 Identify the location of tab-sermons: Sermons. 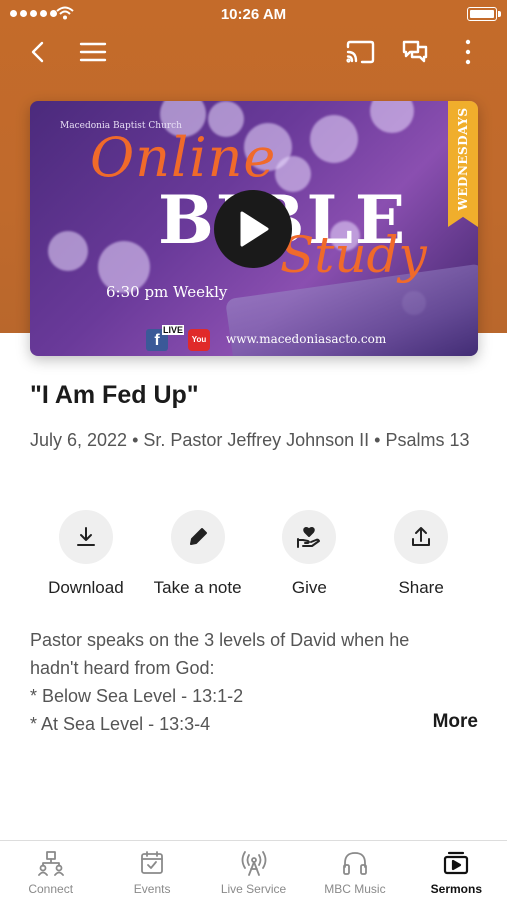
(456, 870).